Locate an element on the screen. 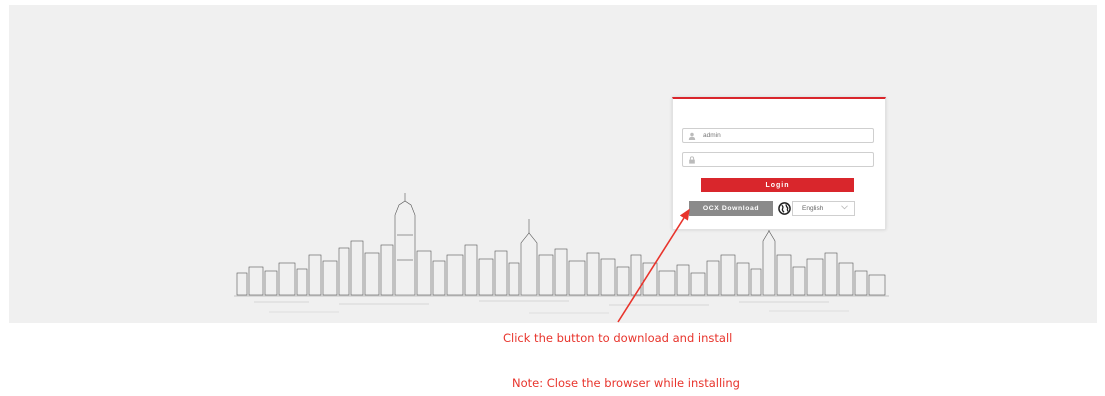 Image resolution: width=1105 pixels, height=396 pixels. login-button: Login is located at coordinates (777, 185).